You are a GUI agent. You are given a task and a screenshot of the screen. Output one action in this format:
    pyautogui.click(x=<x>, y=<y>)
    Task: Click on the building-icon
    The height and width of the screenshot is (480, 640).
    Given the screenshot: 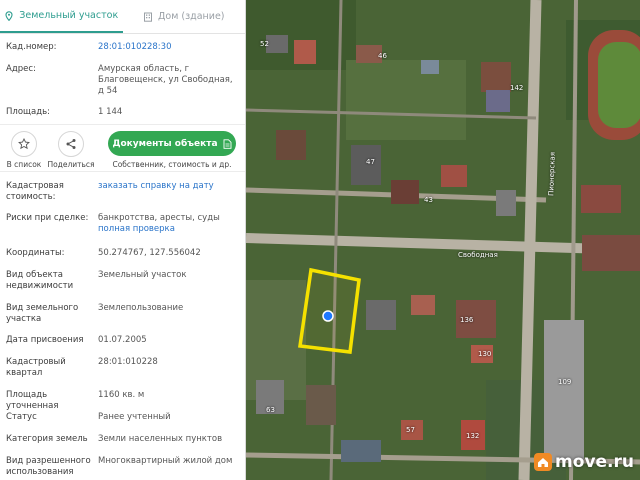 What is the action you would take?
    pyautogui.click(x=147, y=17)
    